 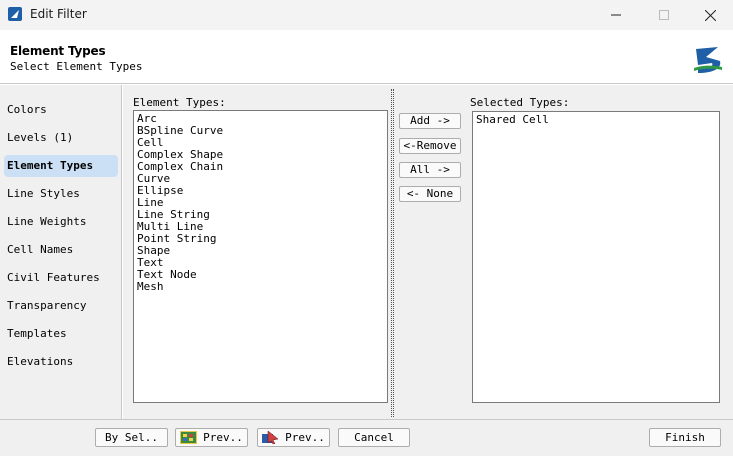 I want to click on close-icon, so click(x=710, y=15).